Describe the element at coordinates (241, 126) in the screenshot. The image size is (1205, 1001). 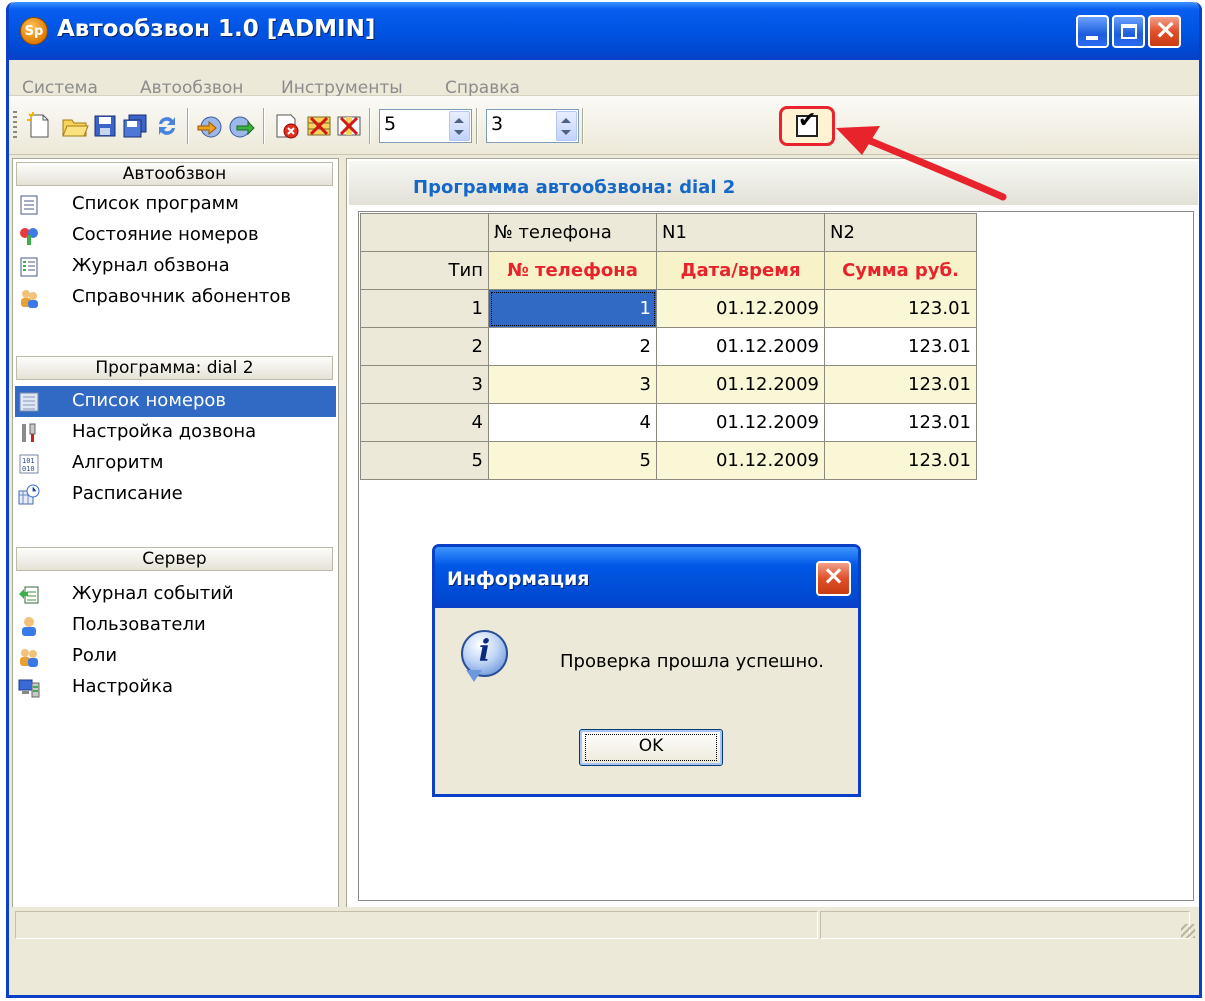
I see `export-icon` at that location.